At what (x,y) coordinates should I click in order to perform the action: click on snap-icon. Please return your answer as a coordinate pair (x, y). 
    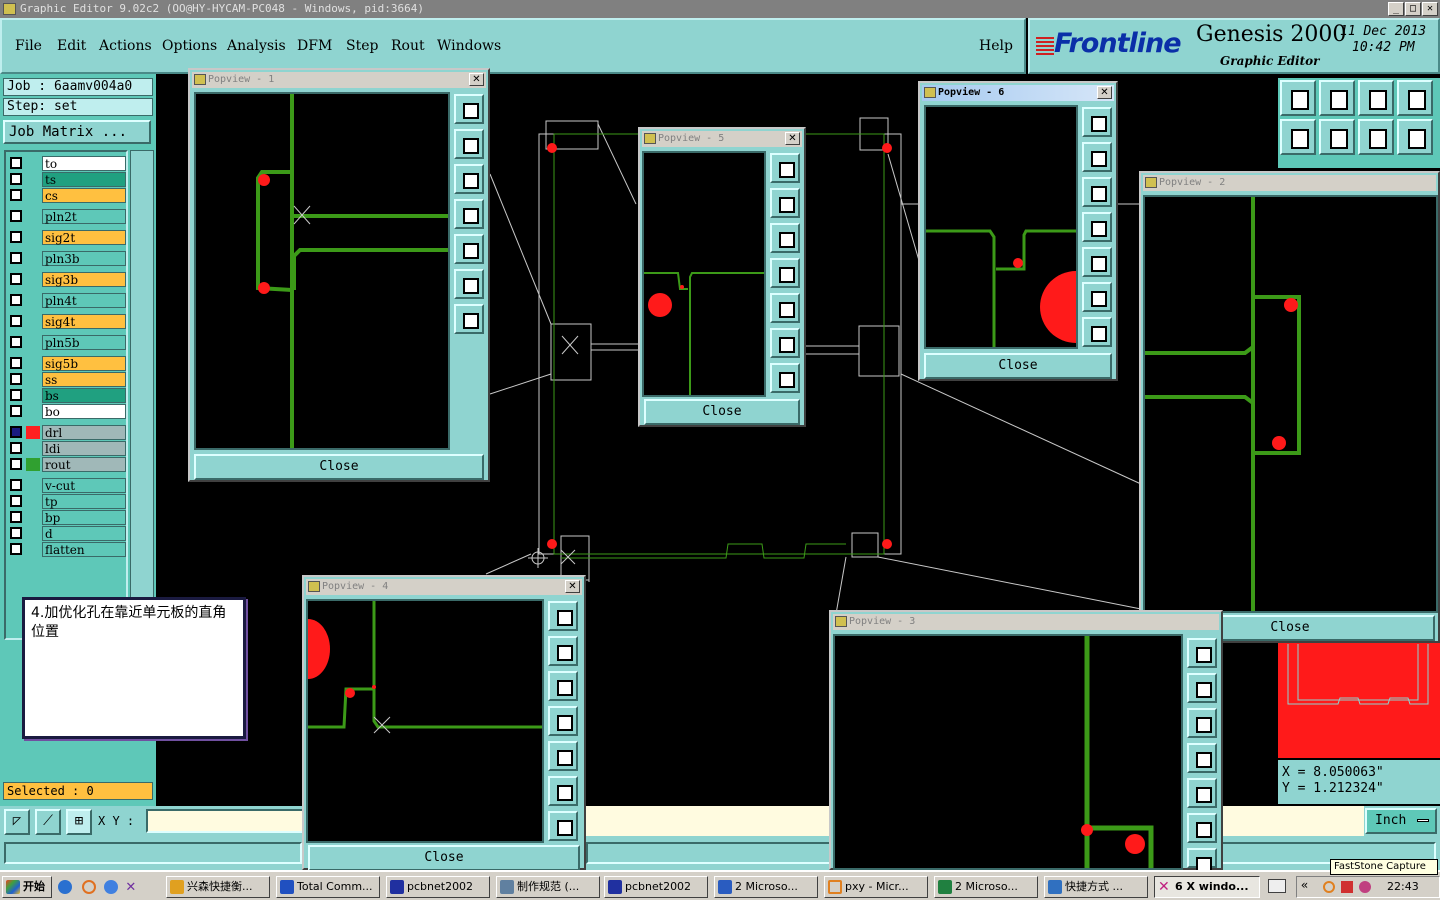
    Looking at the image, I should click on (1415, 137).